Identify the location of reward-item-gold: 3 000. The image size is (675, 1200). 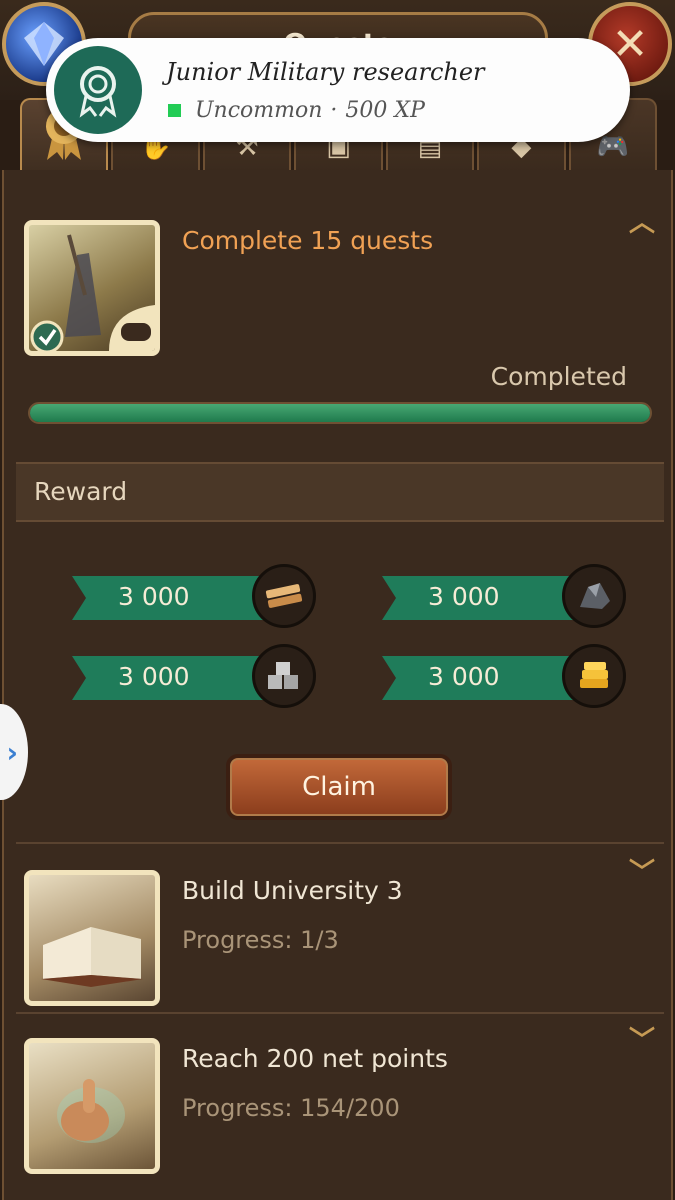
(512, 676).